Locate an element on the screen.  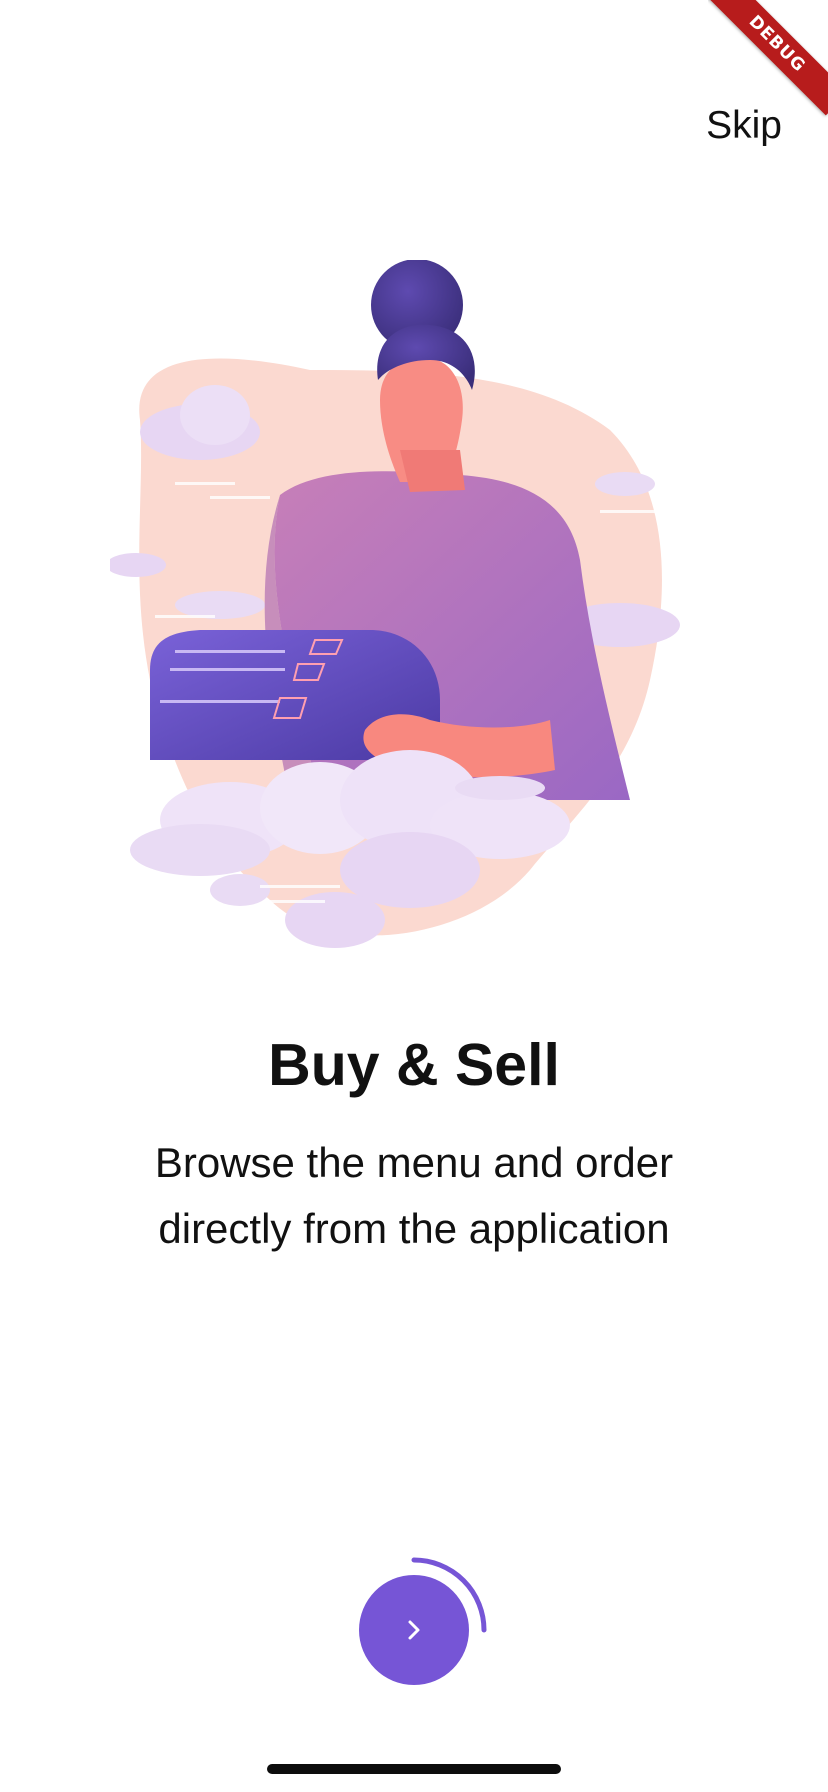
next-button-wrapper is located at coordinates (424, 1620).